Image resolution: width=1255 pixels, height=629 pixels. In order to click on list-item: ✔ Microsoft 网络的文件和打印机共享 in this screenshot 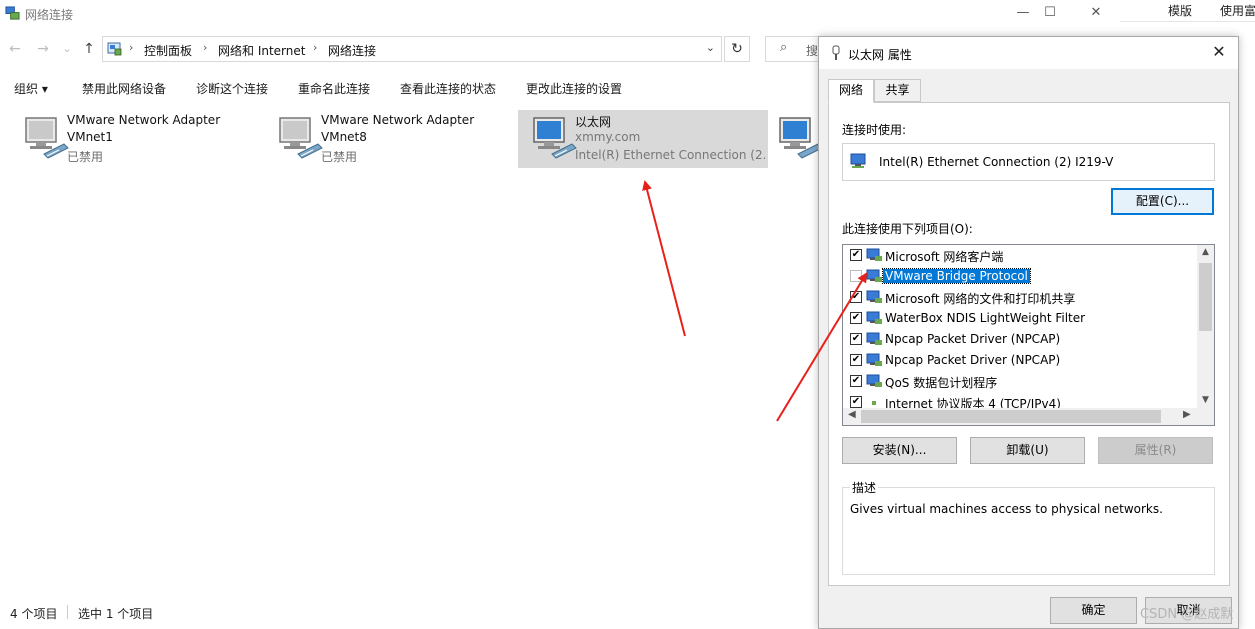, I will do `click(1019, 297)`.